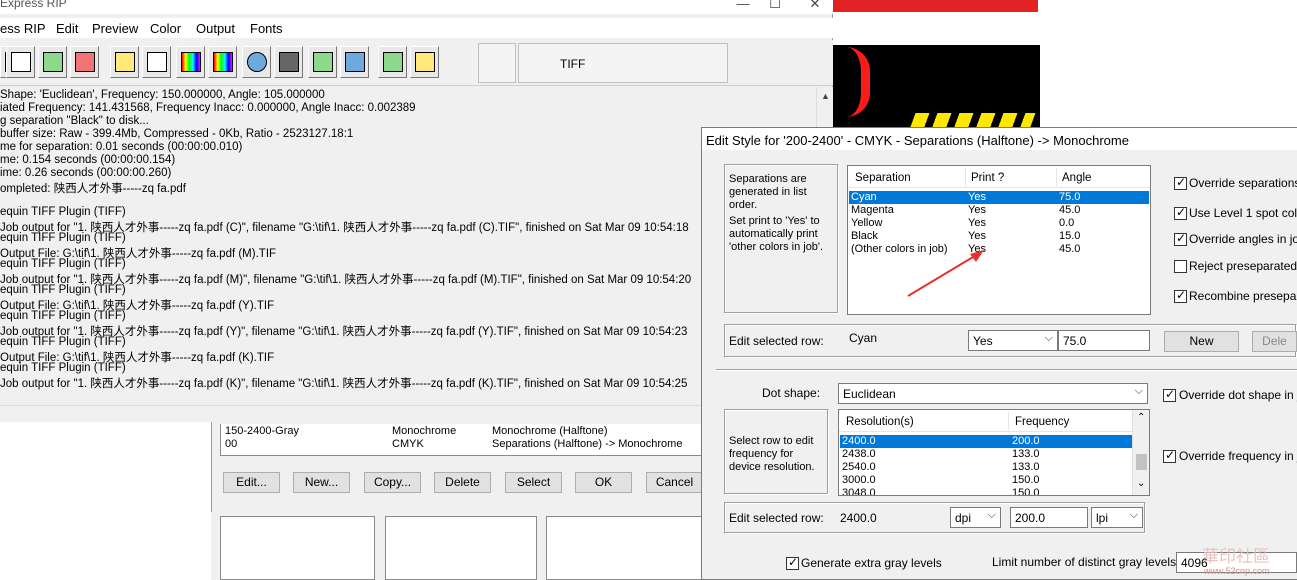  What do you see at coordinates (1180, 238) in the screenshot?
I see `override-angles-checkbox` at bounding box center [1180, 238].